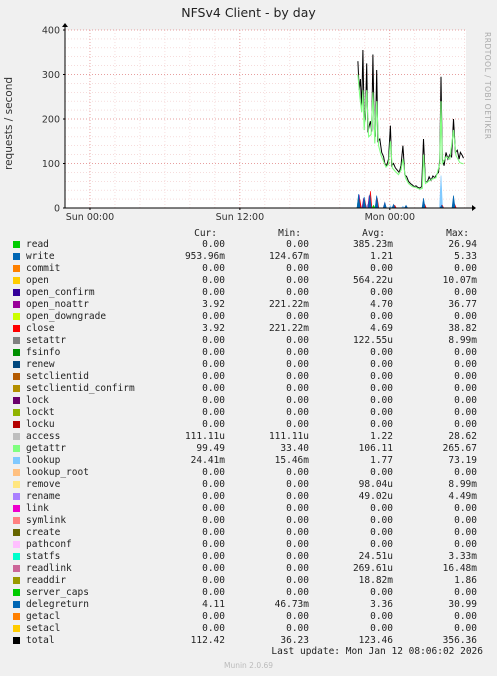 The image size is (497, 676). I want to click on legend-row-write: write 953.96m 124.67m 1.21 5.33, so click(248, 257).